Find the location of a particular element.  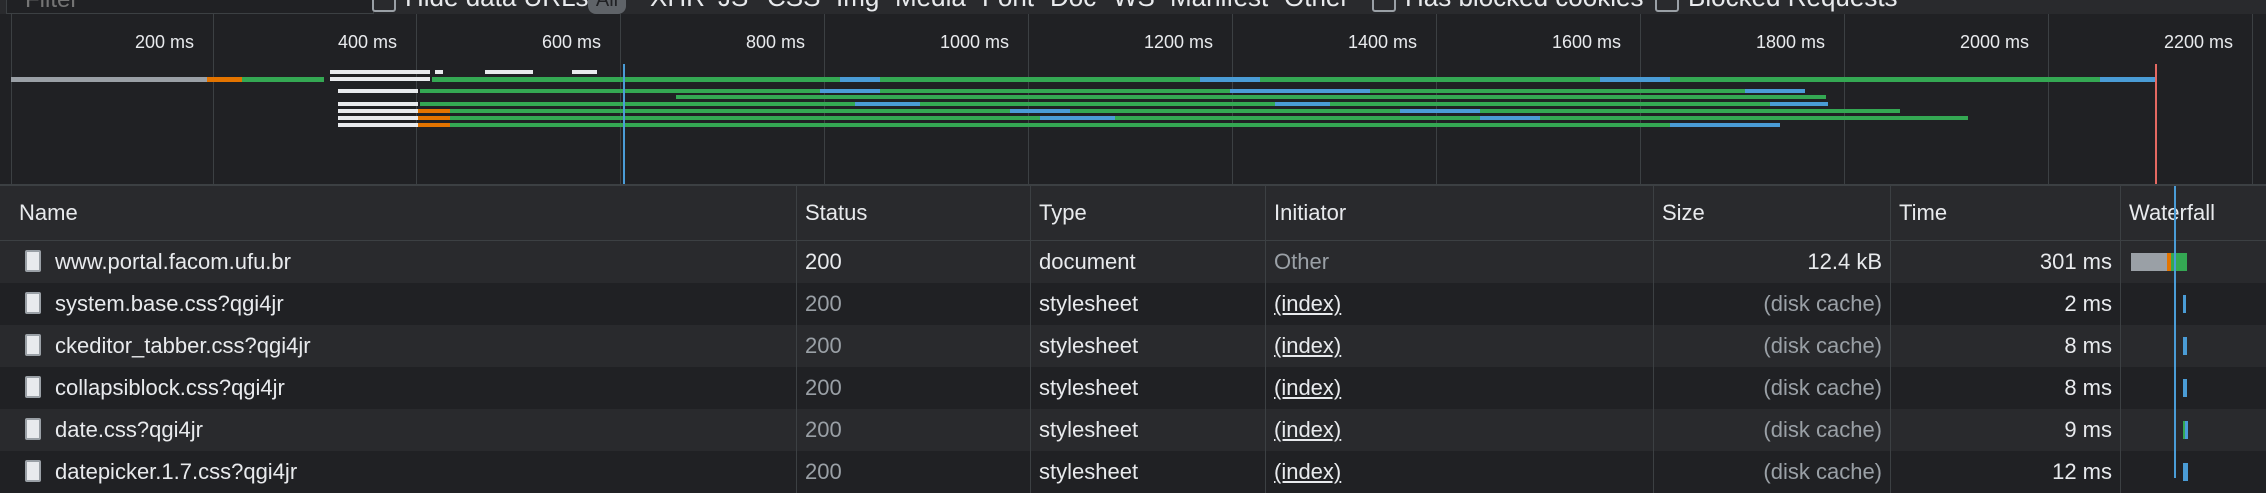

tick-label: 400 ms is located at coordinates (368, 42).